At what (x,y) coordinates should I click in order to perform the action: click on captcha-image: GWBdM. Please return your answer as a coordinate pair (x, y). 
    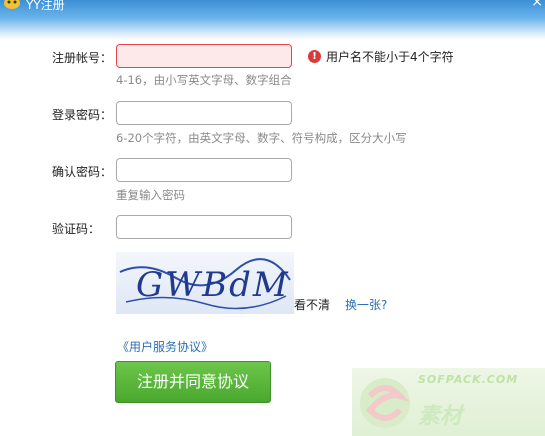
    Looking at the image, I should click on (205, 283).